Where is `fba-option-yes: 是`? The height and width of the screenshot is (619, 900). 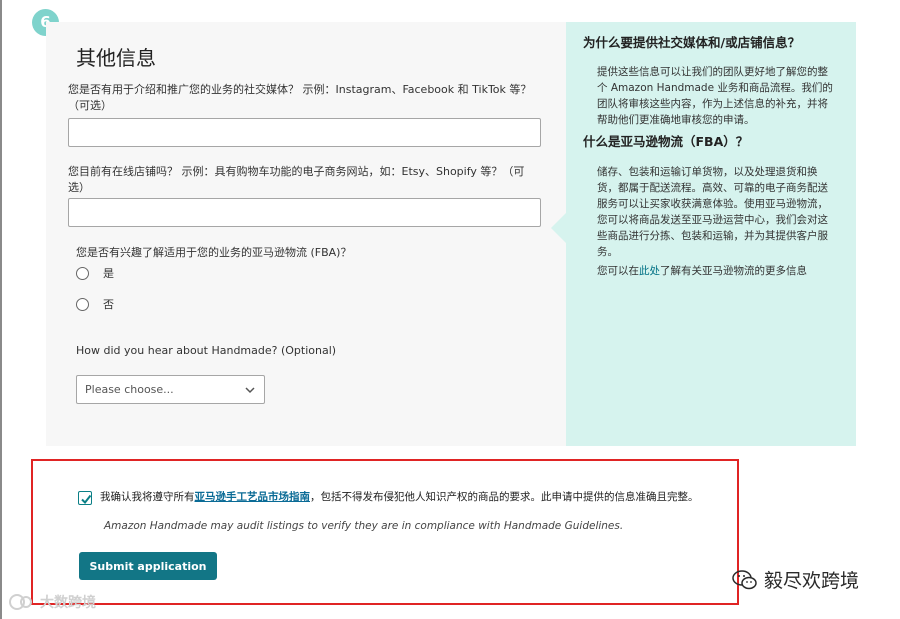 fba-option-yes: 是 is located at coordinates (95, 273).